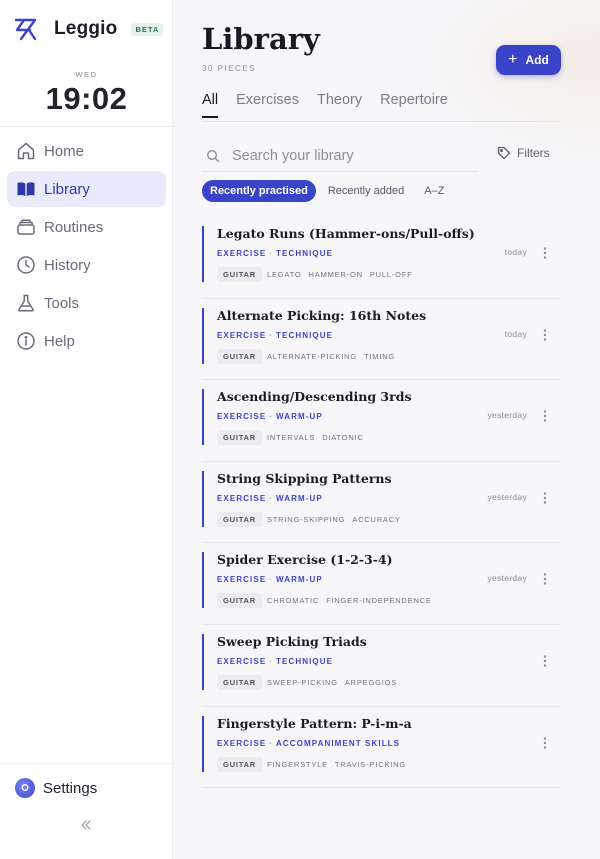 The image size is (600, 859). What do you see at coordinates (314, 397) in the screenshot?
I see `piece-title: Ascending/Descending 3rds` at bounding box center [314, 397].